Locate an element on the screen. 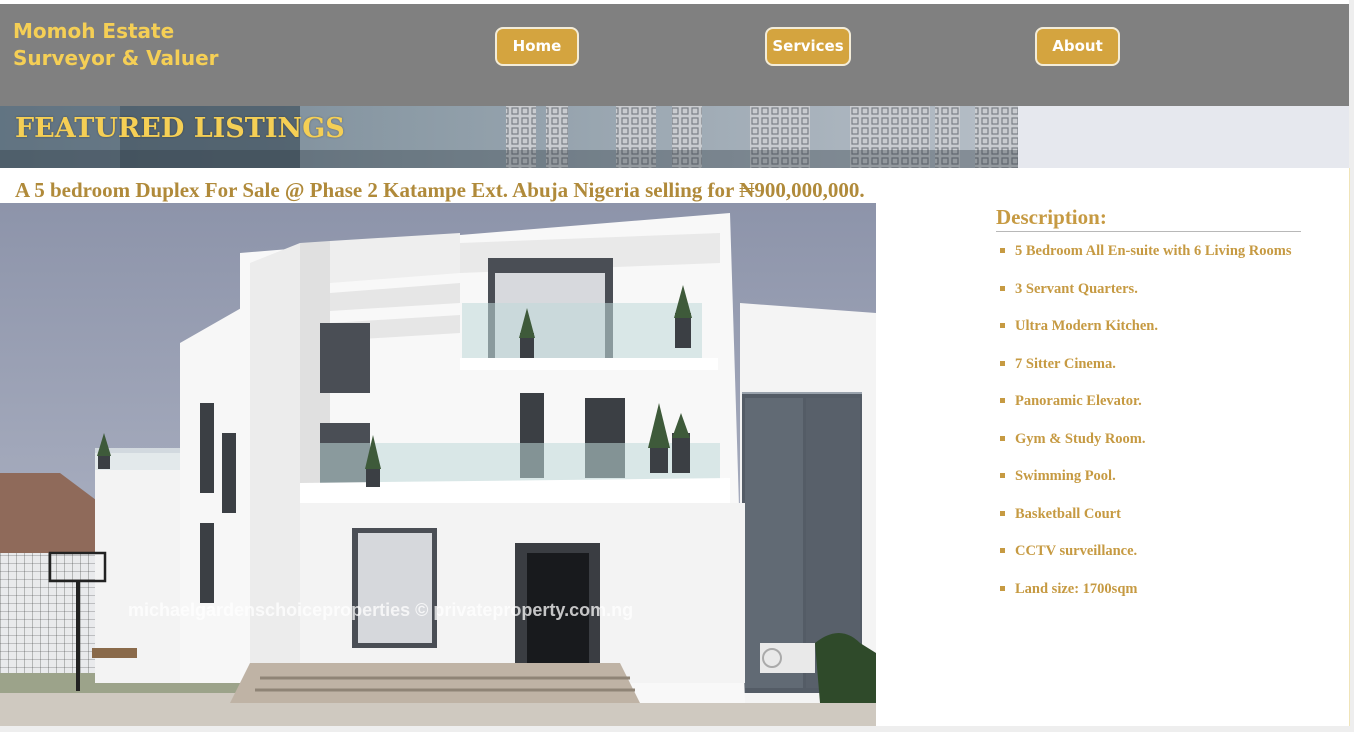 The width and height of the screenshot is (1354, 732). feature-item: Basketball Court is located at coordinates (1148, 523).